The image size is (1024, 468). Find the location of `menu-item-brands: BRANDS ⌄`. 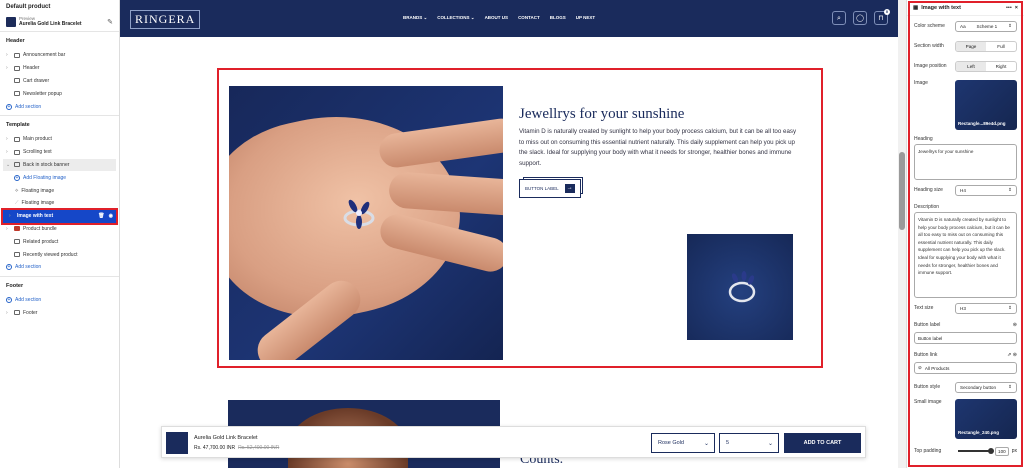

menu-item-brands: BRANDS ⌄ is located at coordinates (415, 18).